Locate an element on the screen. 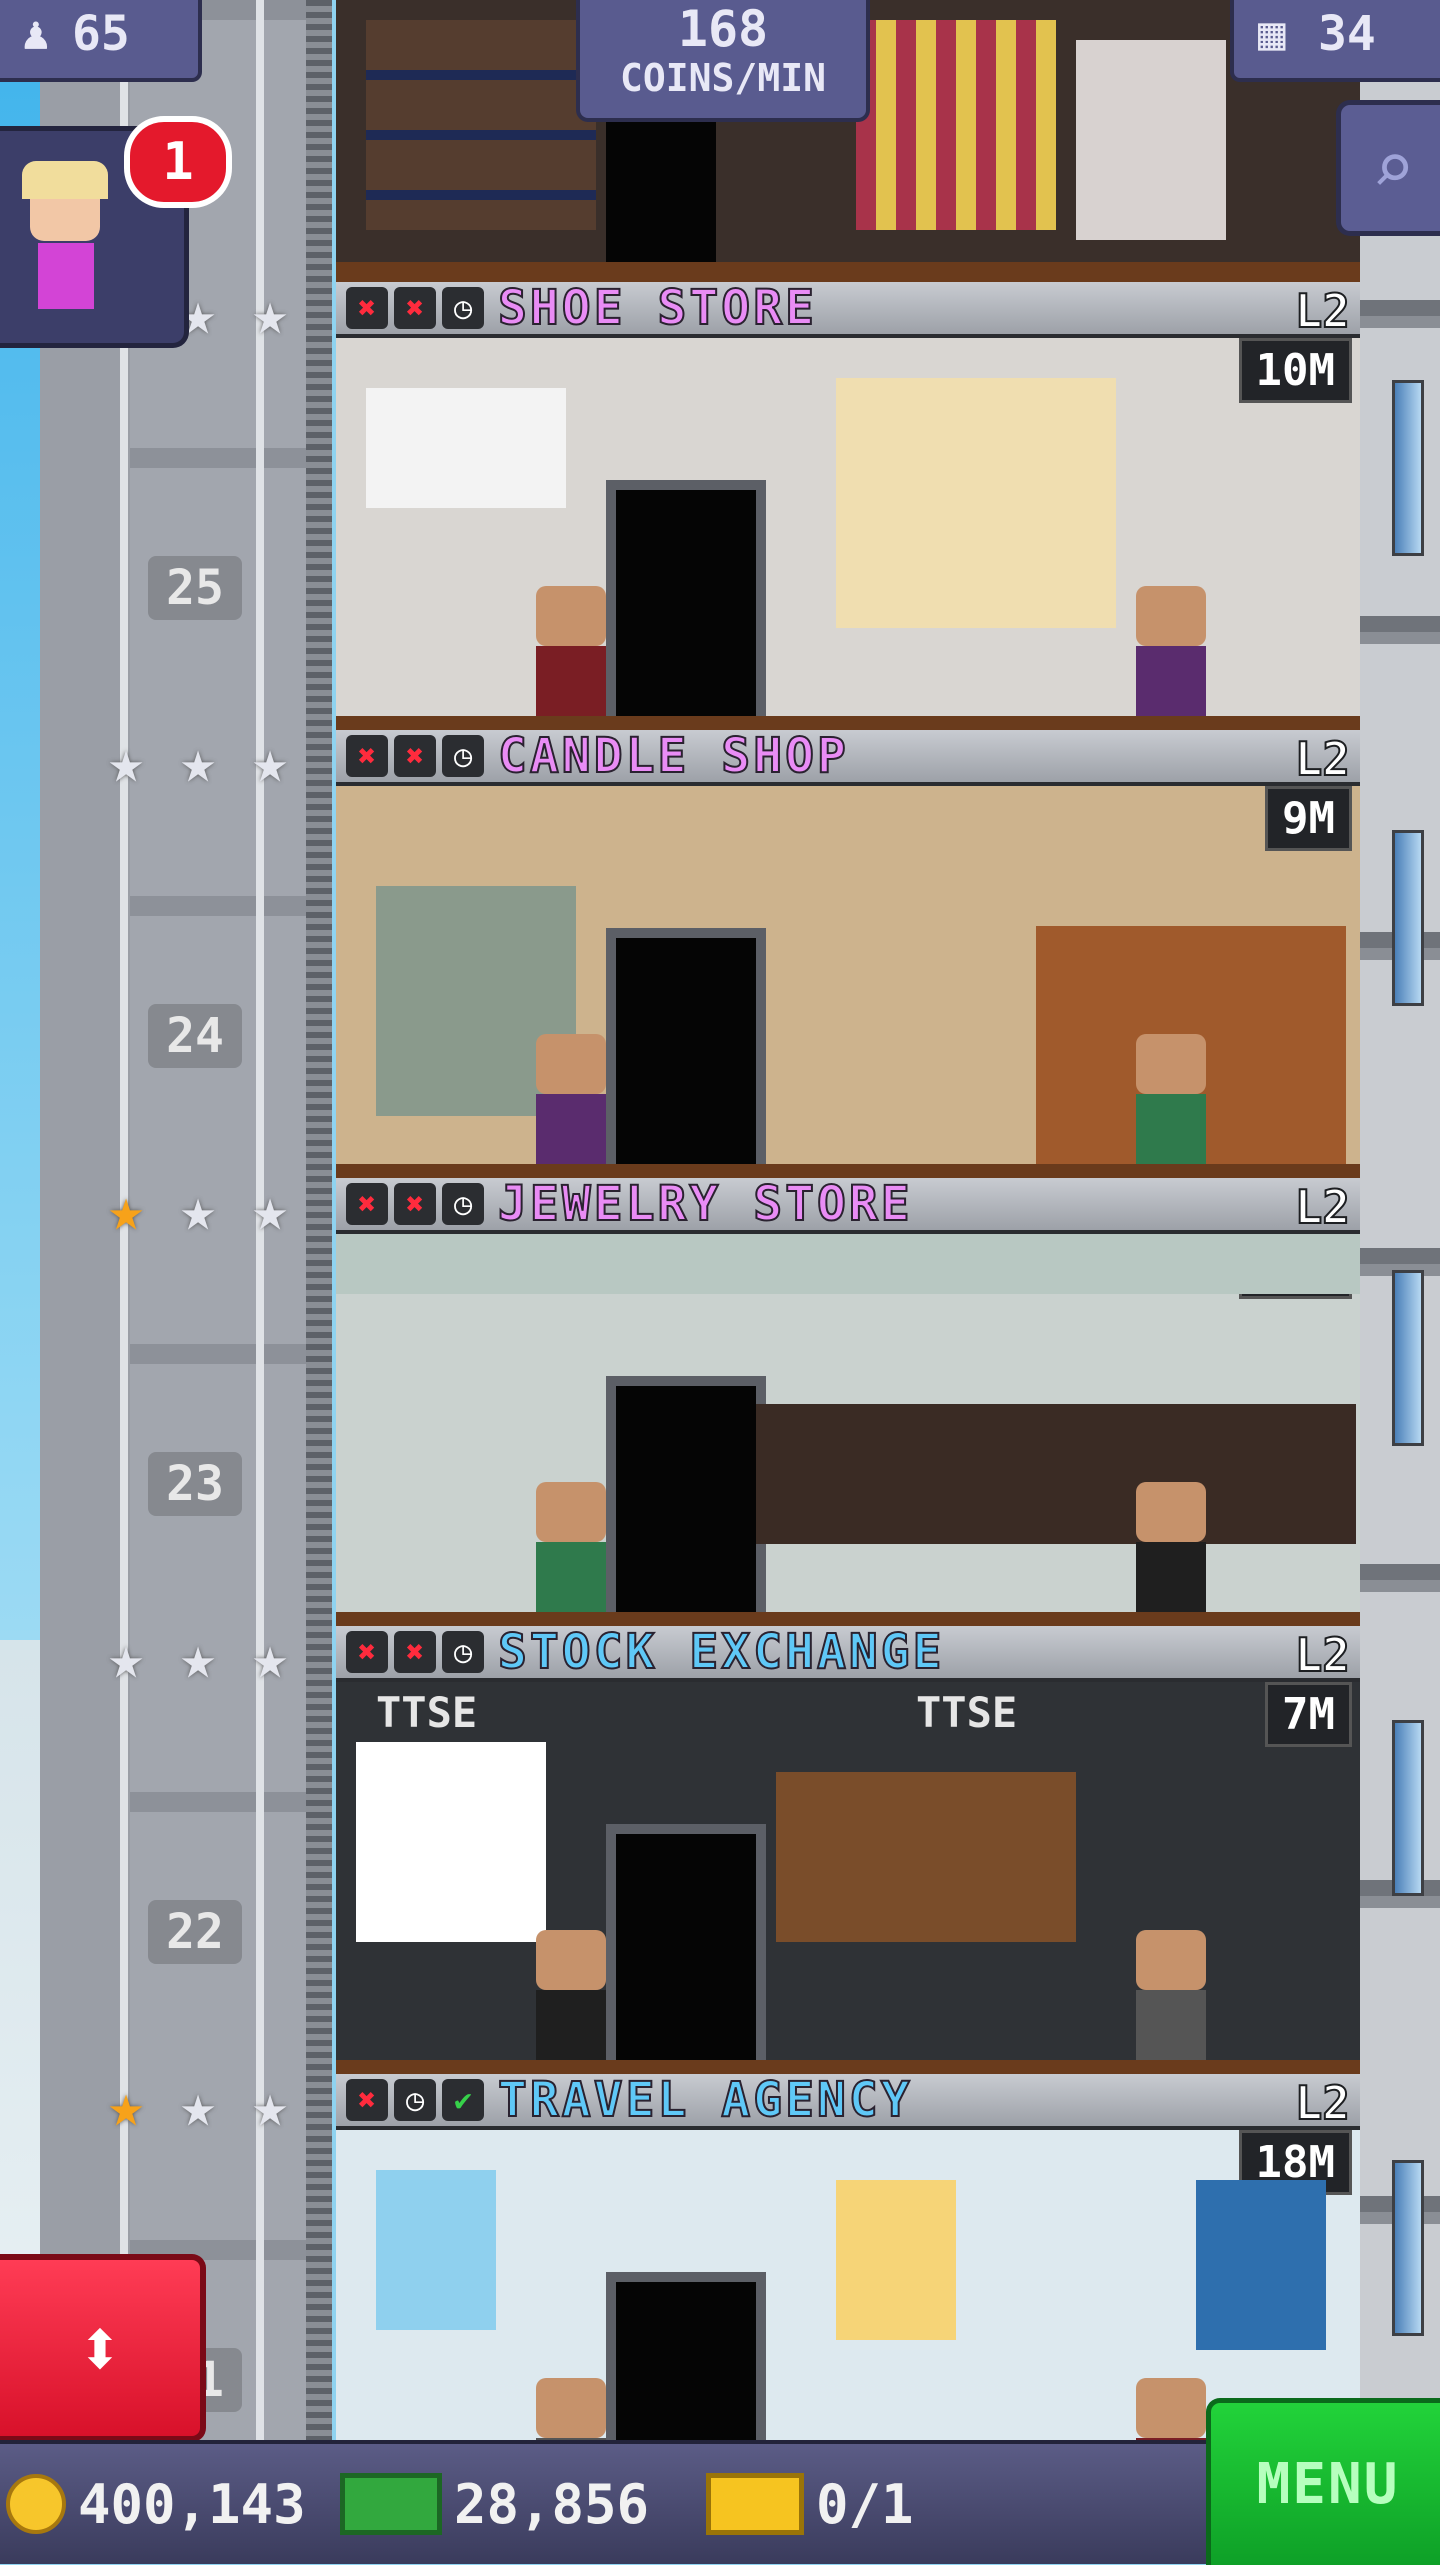 The height and width of the screenshot is (2565, 1440). floor-header: ✖ ✖ ◷ SHOE STORE L2 is located at coordinates (848, 309).